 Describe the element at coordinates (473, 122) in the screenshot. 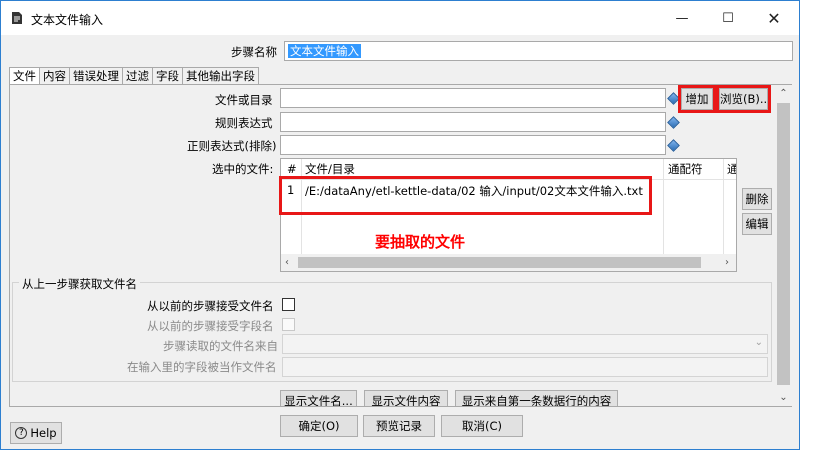

I see `regex-input` at that location.